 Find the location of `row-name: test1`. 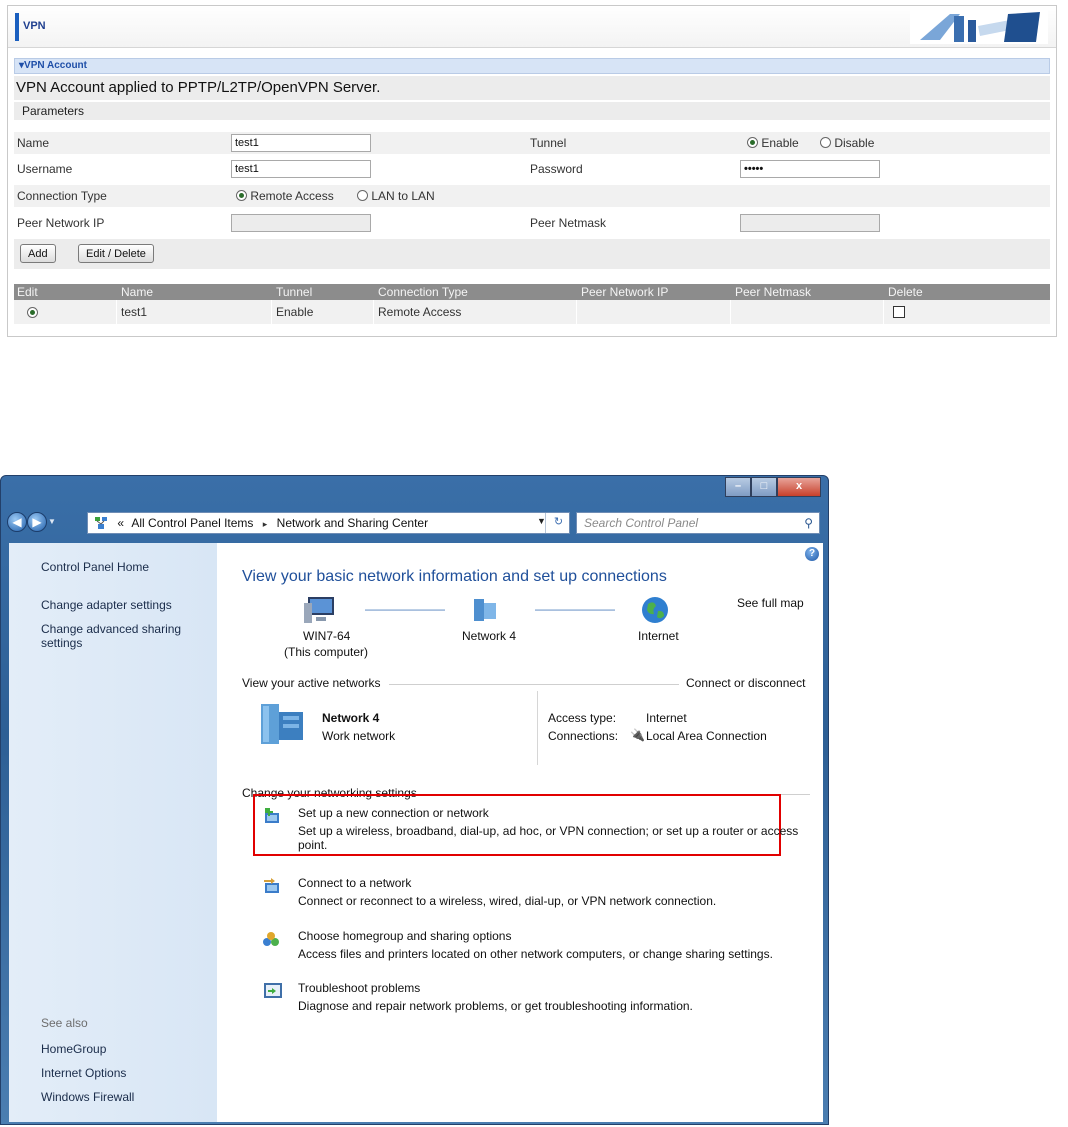

row-name: test1 is located at coordinates (134, 312).